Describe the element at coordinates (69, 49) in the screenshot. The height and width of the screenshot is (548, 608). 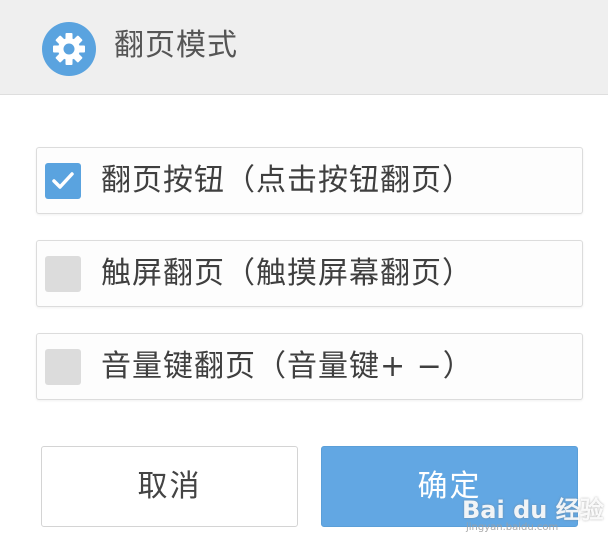
I see `gear-icon` at that location.